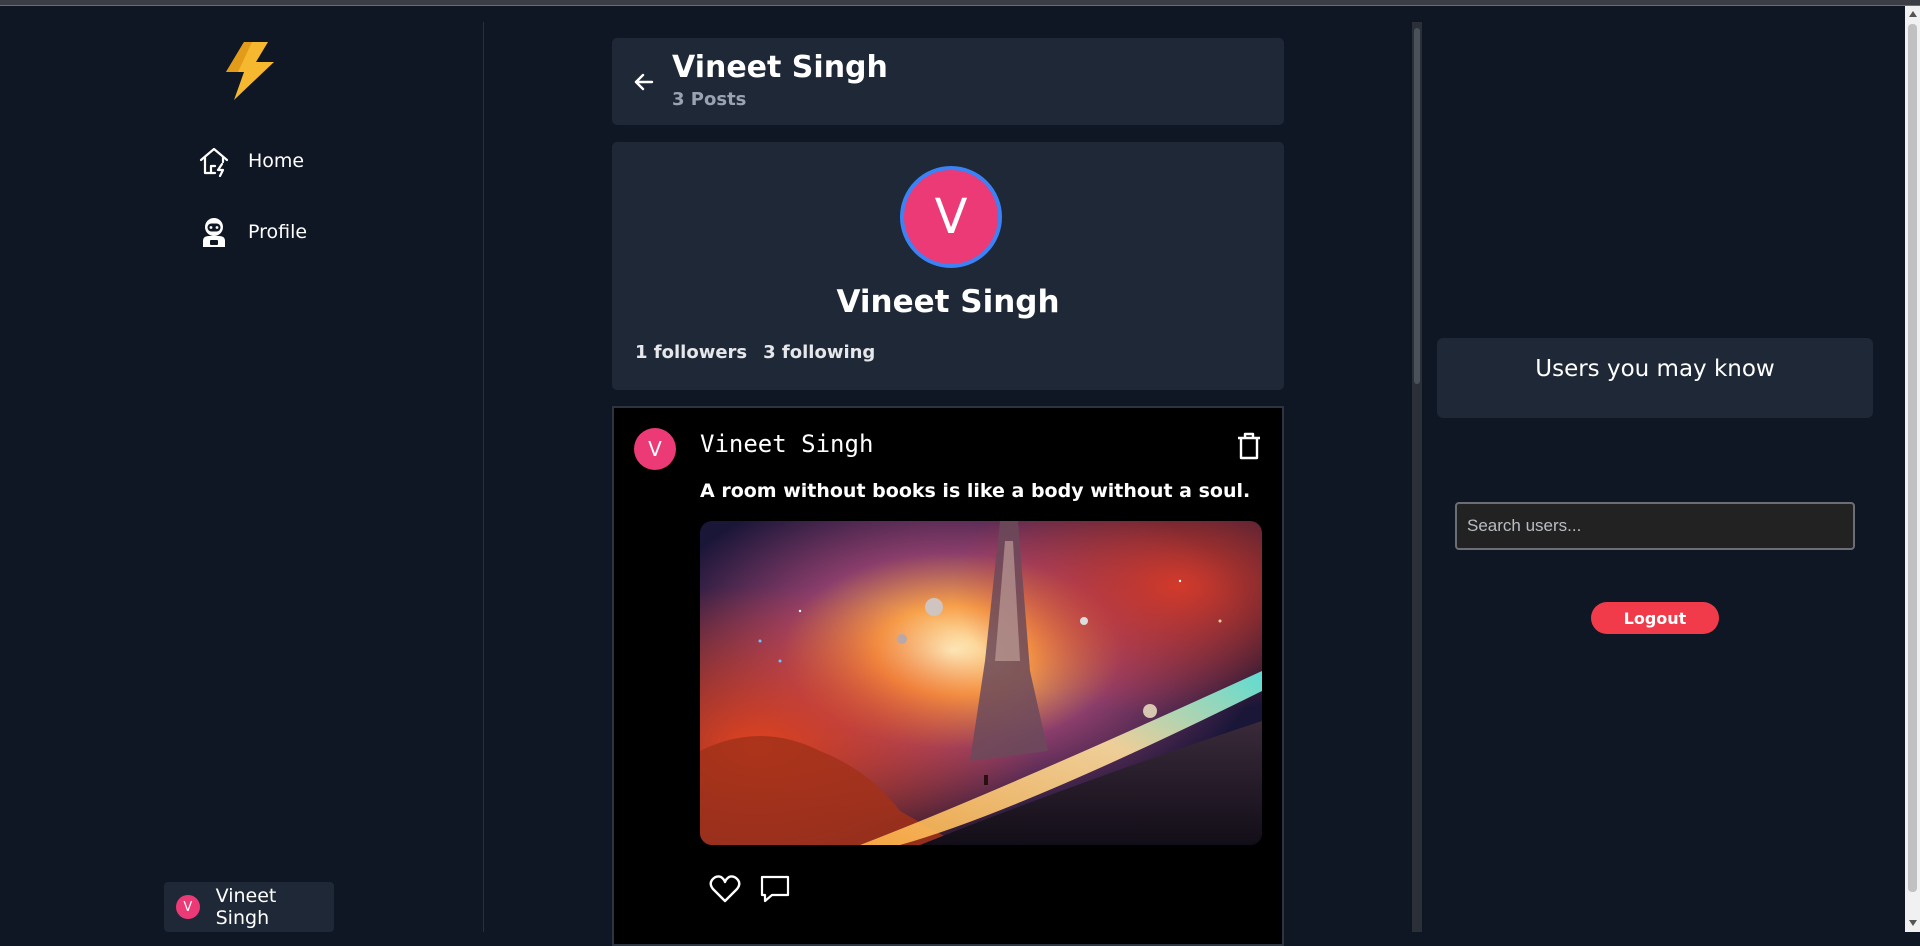 This screenshot has width=1920, height=946. What do you see at coordinates (1913, 14) in the screenshot?
I see `scroll-up-arrow-icon` at bounding box center [1913, 14].